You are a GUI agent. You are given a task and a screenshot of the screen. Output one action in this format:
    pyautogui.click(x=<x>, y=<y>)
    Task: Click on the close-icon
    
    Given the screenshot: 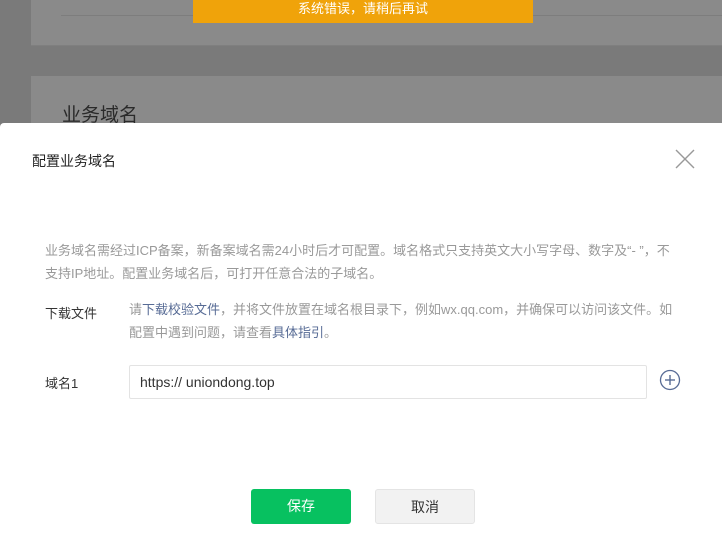 What is the action you would take?
    pyautogui.click(x=685, y=159)
    